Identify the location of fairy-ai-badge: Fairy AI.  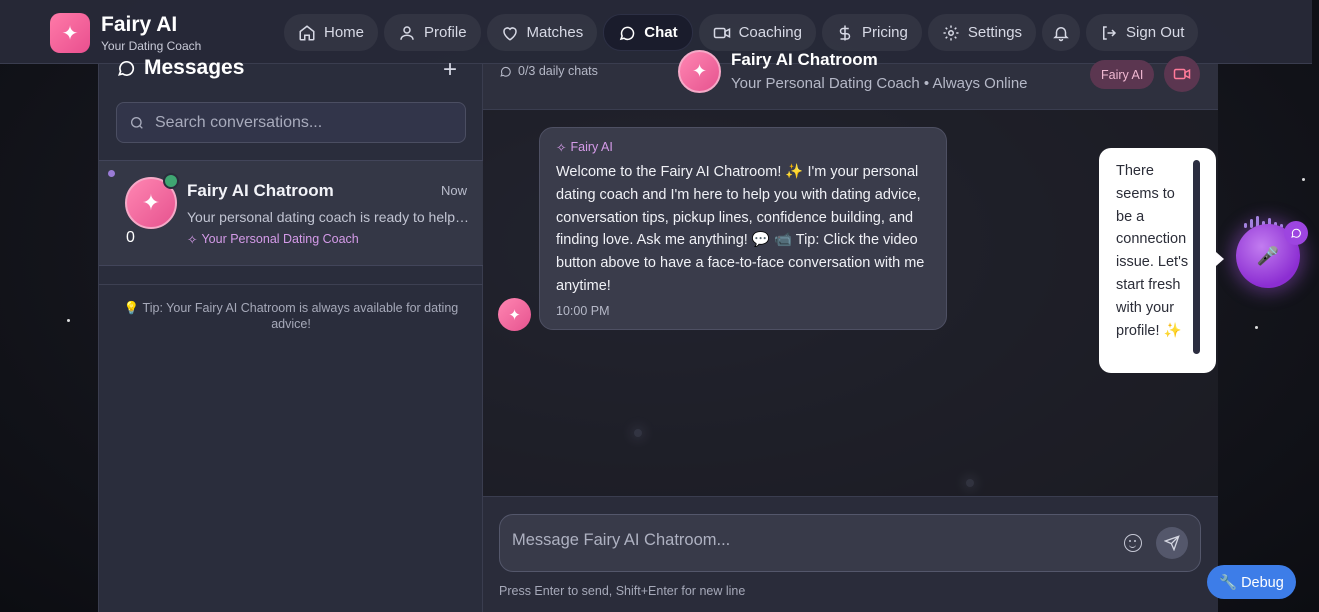
(1122, 74).